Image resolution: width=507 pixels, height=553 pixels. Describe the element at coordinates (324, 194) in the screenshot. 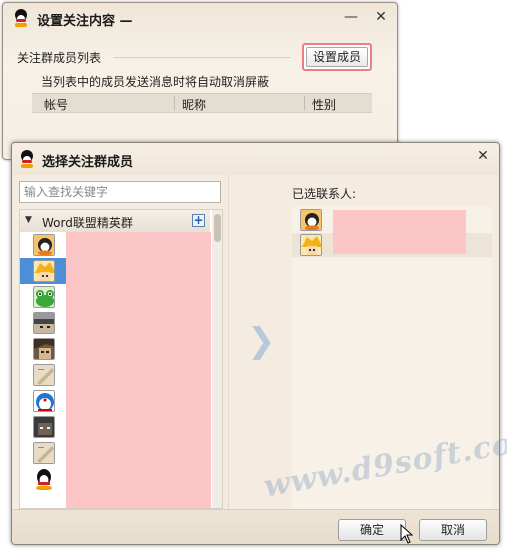

I see `selected-contacts-label: 已选联系人:` at that location.